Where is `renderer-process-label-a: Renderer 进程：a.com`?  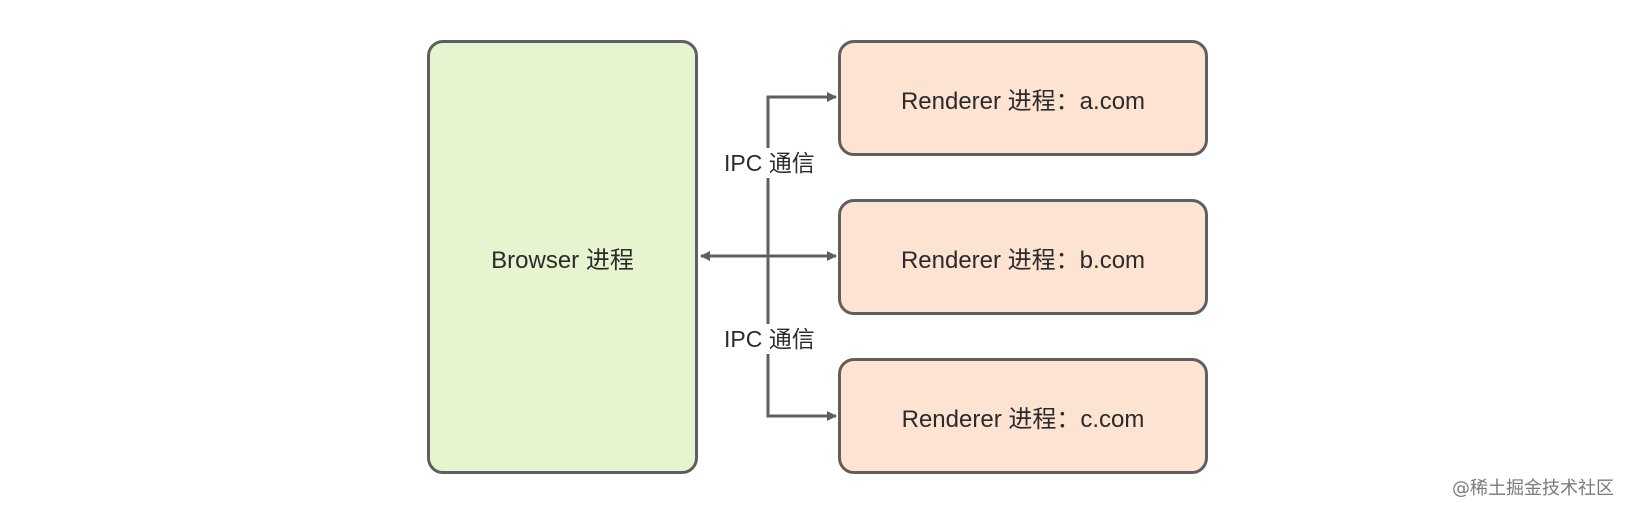
renderer-process-label-a: Renderer 进程：a.com is located at coordinates (1023, 101).